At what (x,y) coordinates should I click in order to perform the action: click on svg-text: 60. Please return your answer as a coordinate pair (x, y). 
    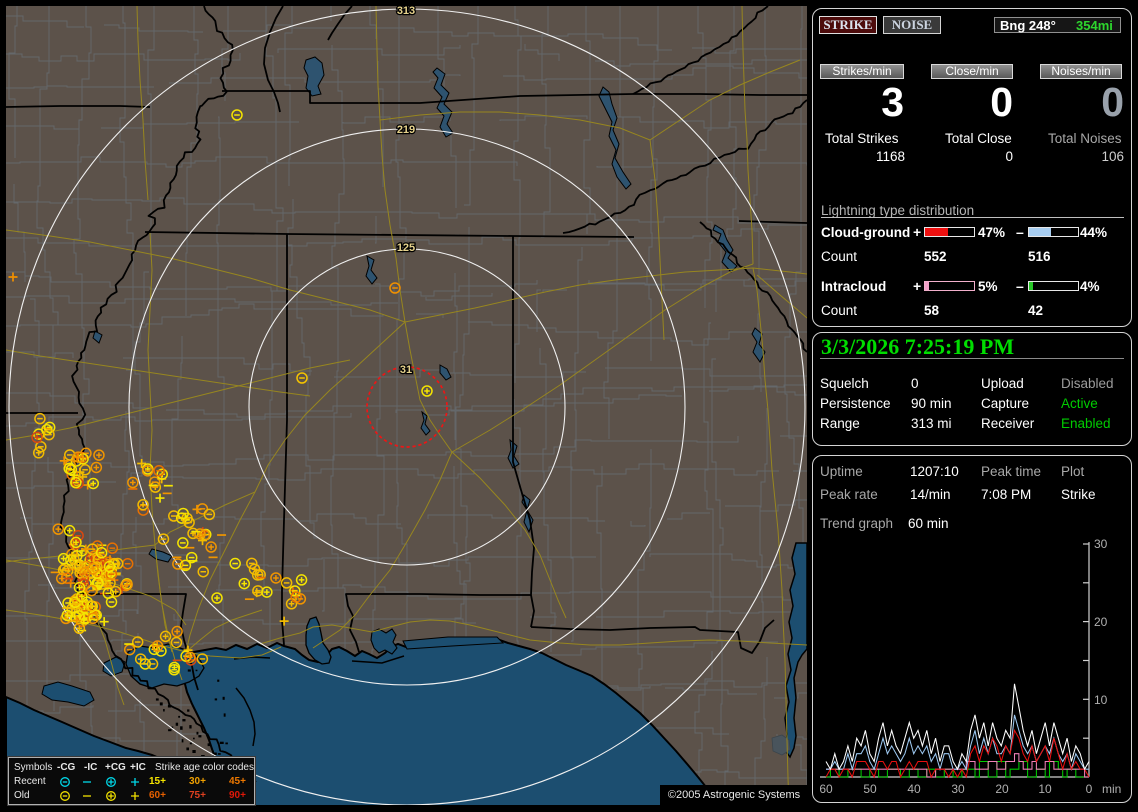
    Looking at the image, I should click on (826, 789).